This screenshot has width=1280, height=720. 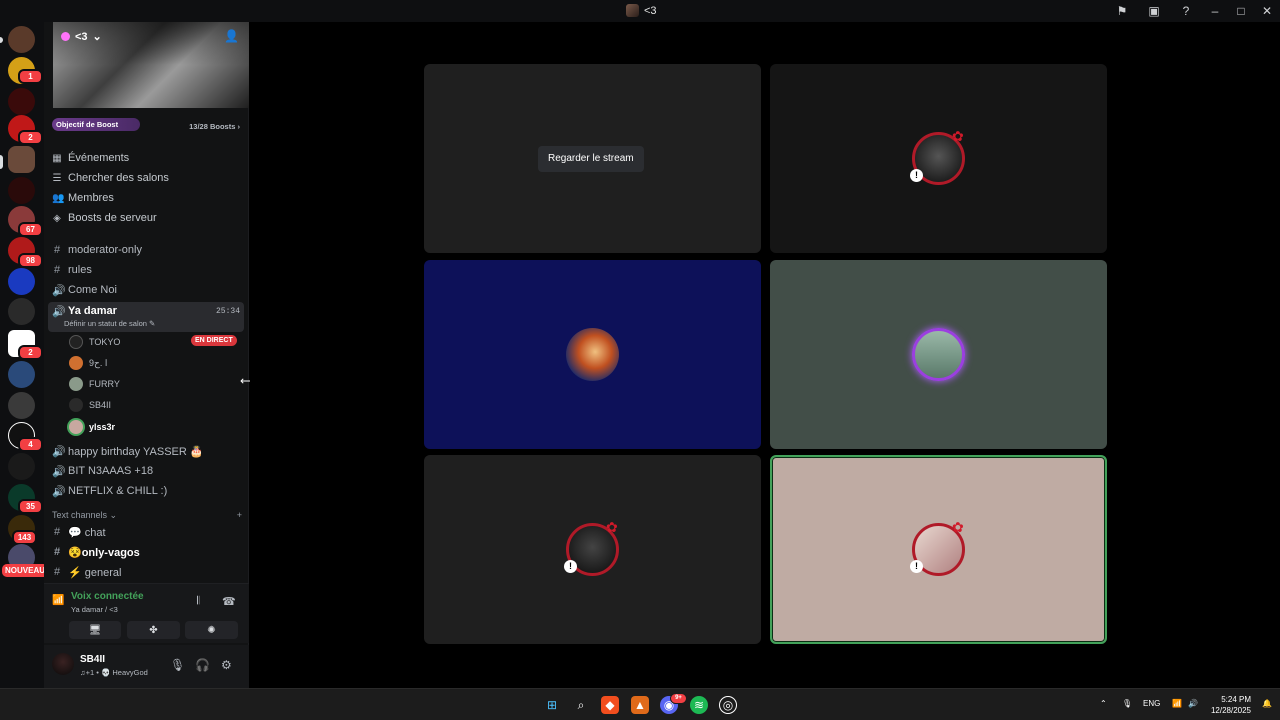 I want to click on channel-chat: # 💬 chat, so click(x=146, y=532).